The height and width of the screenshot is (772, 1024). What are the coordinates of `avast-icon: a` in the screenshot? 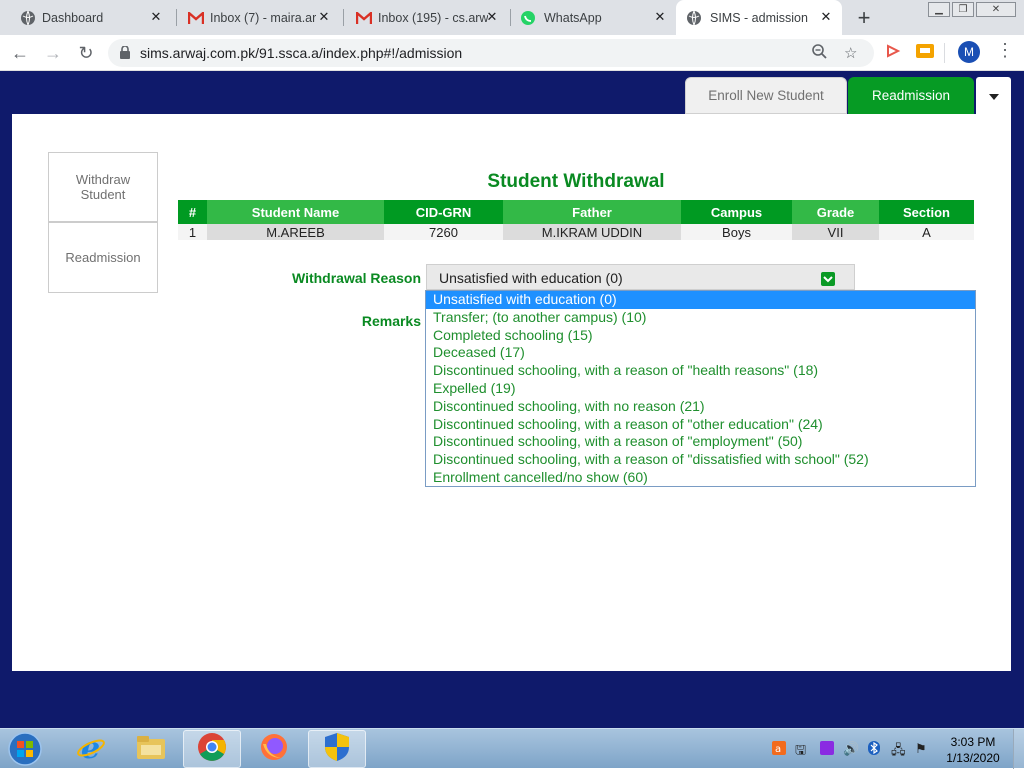 It's located at (779, 749).